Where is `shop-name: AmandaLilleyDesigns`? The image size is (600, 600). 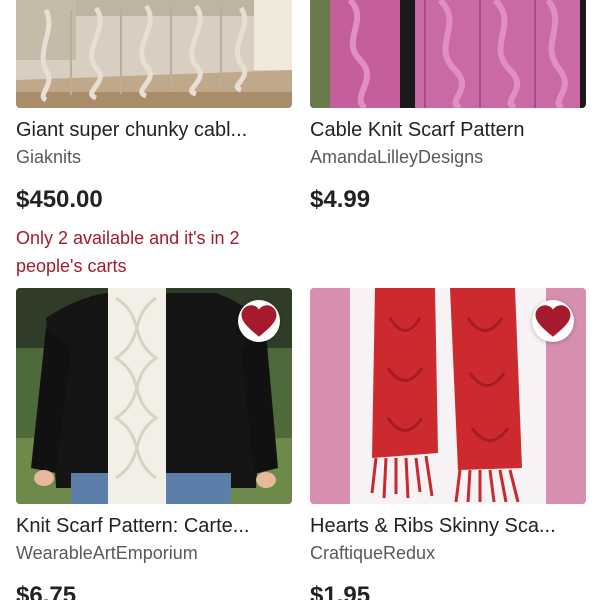
shop-name: AmandaLilleyDesigns is located at coordinates (397, 157).